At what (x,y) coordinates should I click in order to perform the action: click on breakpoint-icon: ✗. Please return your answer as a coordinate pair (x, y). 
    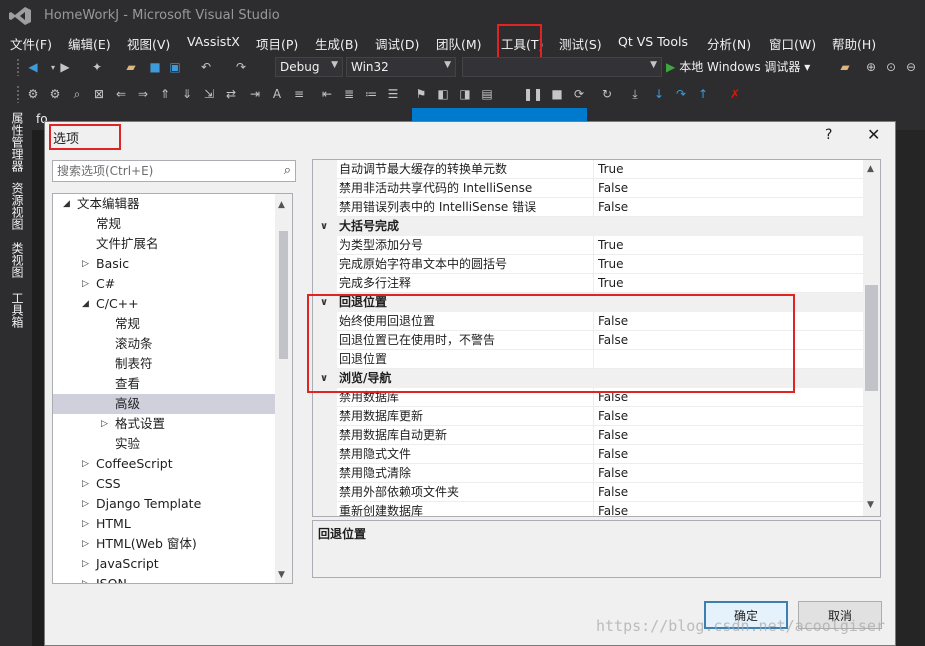
    Looking at the image, I should click on (735, 94).